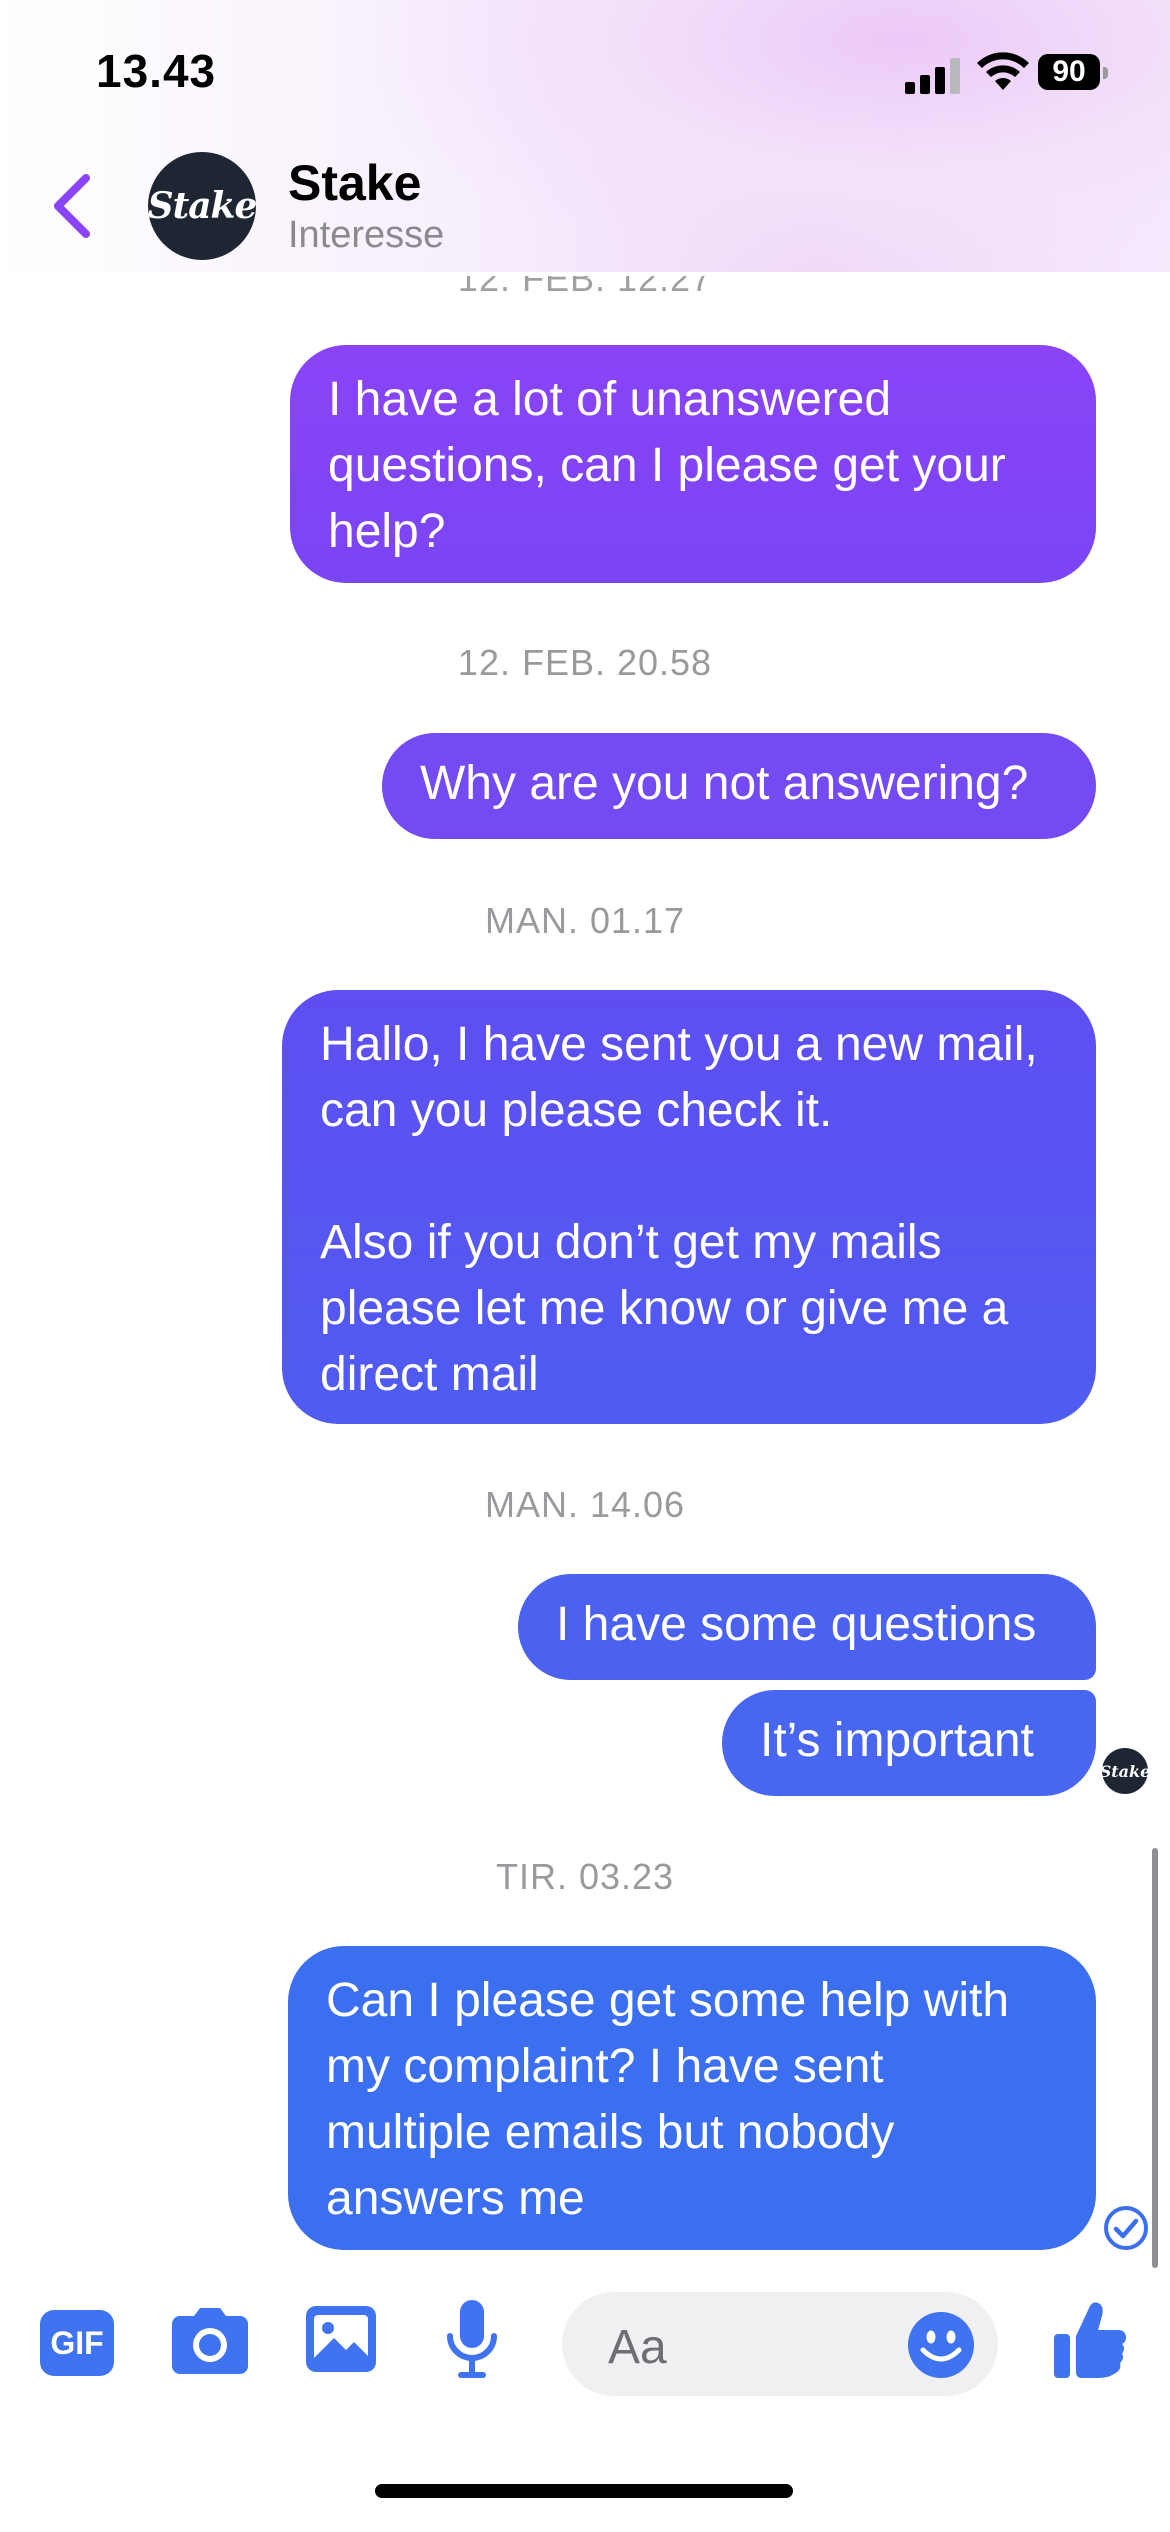  I want to click on sent-message-bubble: Why are you not answering?, so click(739, 786).